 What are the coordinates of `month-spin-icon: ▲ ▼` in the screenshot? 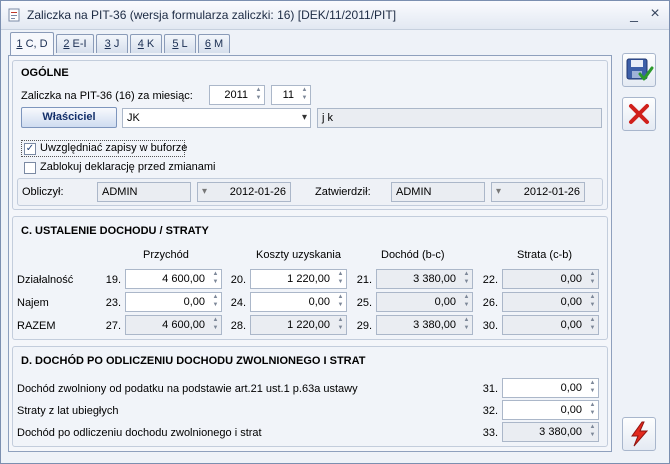 It's located at (304, 95).